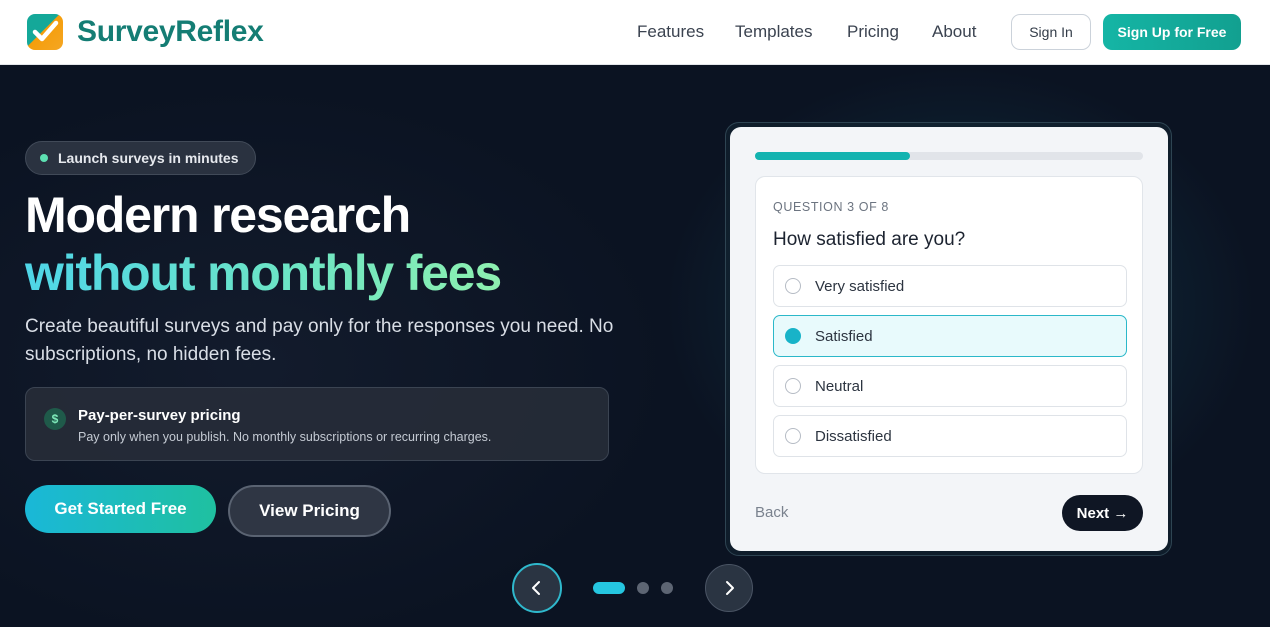 The width and height of the screenshot is (1270, 627). I want to click on nav-link-templates: Templates, so click(773, 32).